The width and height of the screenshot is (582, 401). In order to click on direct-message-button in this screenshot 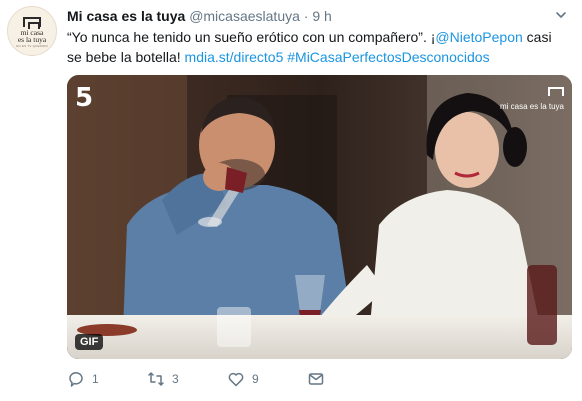, I will do `click(316, 379)`.